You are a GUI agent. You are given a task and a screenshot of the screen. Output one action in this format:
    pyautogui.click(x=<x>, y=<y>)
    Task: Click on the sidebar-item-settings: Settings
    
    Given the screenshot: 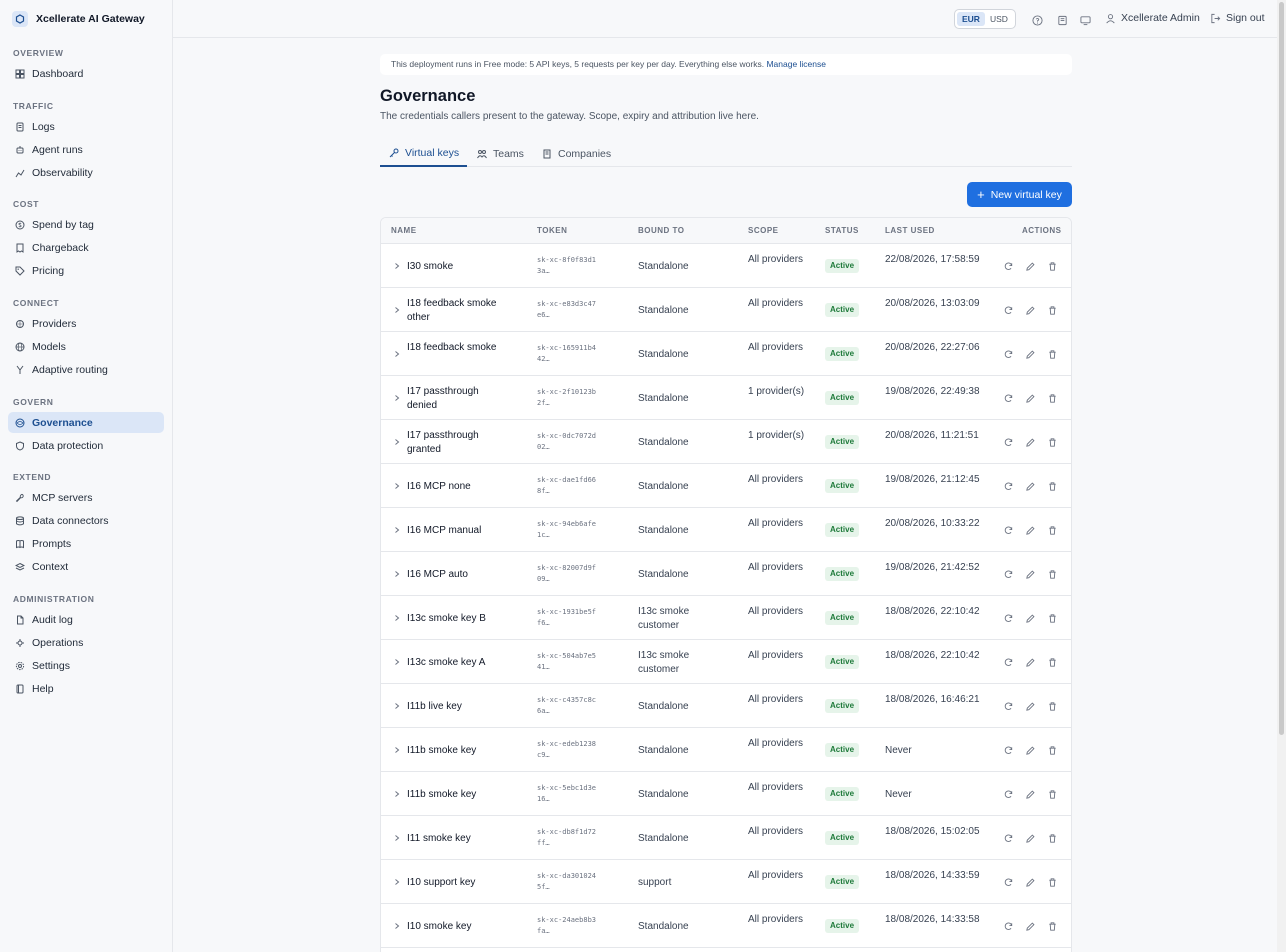 What is the action you would take?
    pyautogui.click(x=86, y=665)
    